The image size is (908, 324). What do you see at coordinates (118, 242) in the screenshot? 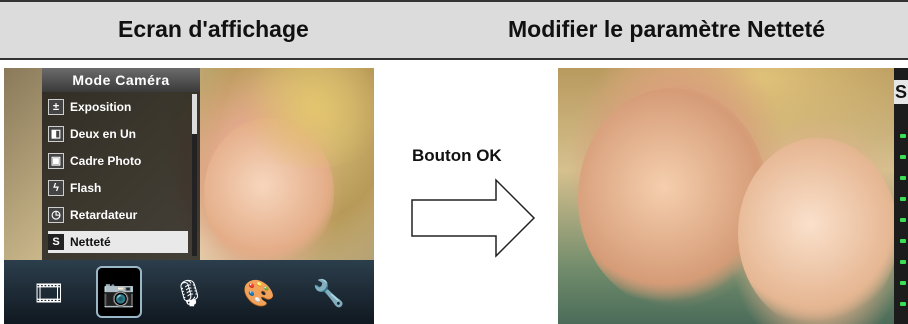
I see `menu-item: S Netteté` at bounding box center [118, 242].